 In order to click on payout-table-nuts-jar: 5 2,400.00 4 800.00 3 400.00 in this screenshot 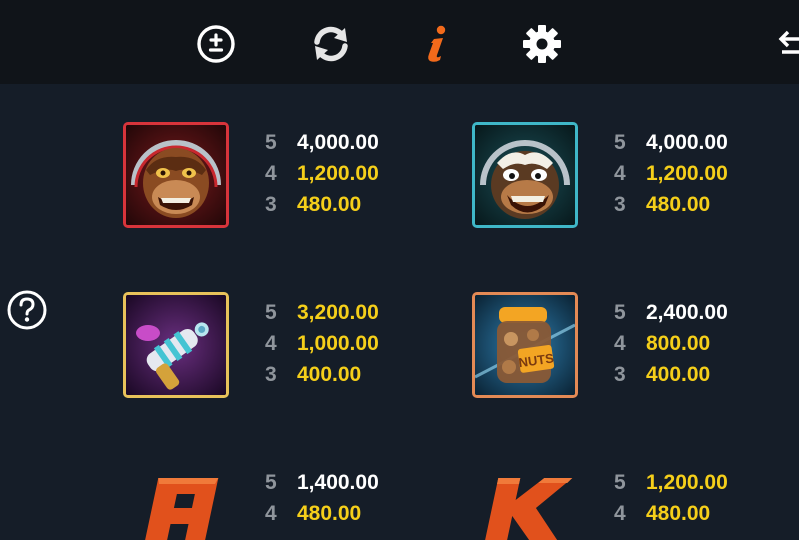, I will do `click(694, 343)`.